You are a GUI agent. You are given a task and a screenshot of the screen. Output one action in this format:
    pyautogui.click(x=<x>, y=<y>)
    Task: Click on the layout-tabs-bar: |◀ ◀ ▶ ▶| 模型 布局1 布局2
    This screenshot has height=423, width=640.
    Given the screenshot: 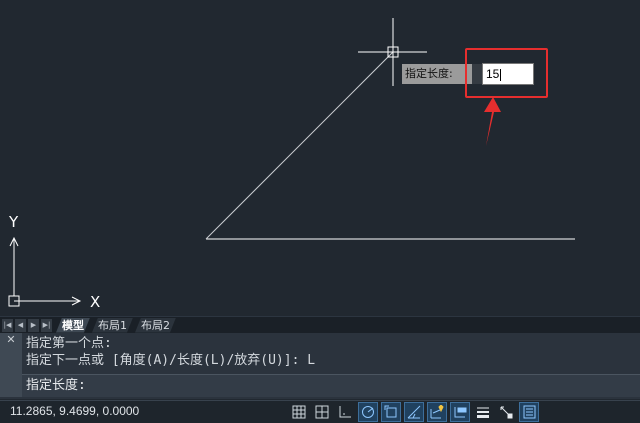 What is the action you would take?
    pyautogui.click(x=320, y=324)
    